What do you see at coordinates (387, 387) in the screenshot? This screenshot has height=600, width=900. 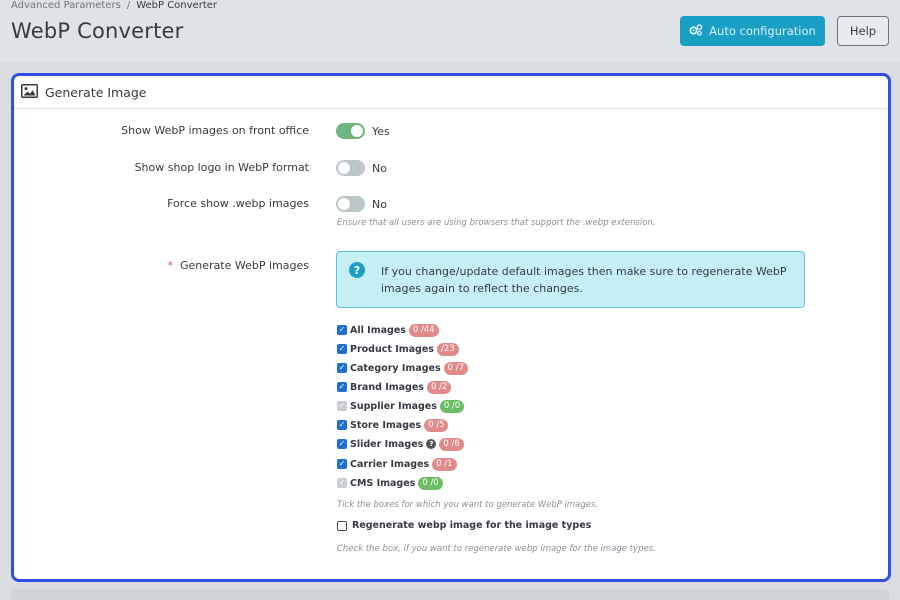 I see `checkbox-label: Brand Images` at bounding box center [387, 387].